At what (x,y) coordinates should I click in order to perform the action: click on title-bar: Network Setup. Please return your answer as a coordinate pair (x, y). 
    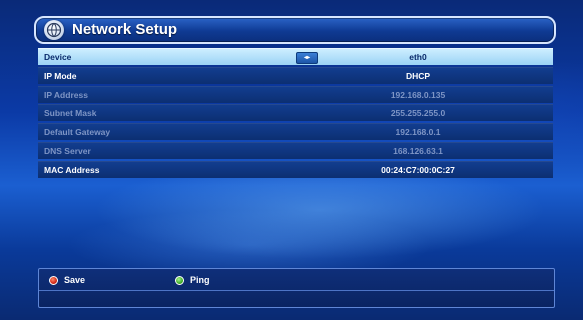
    Looking at the image, I should click on (295, 30).